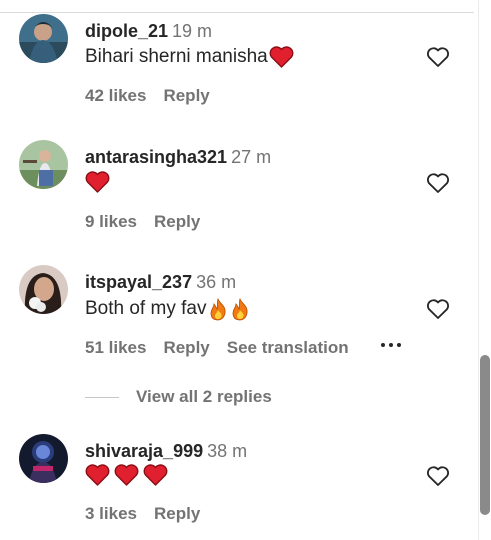 The height and width of the screenshot is (540, 491). Describe the element at coordinates (156, 157) in the screenshot. I see `username-link: antarasingha321` at that location.